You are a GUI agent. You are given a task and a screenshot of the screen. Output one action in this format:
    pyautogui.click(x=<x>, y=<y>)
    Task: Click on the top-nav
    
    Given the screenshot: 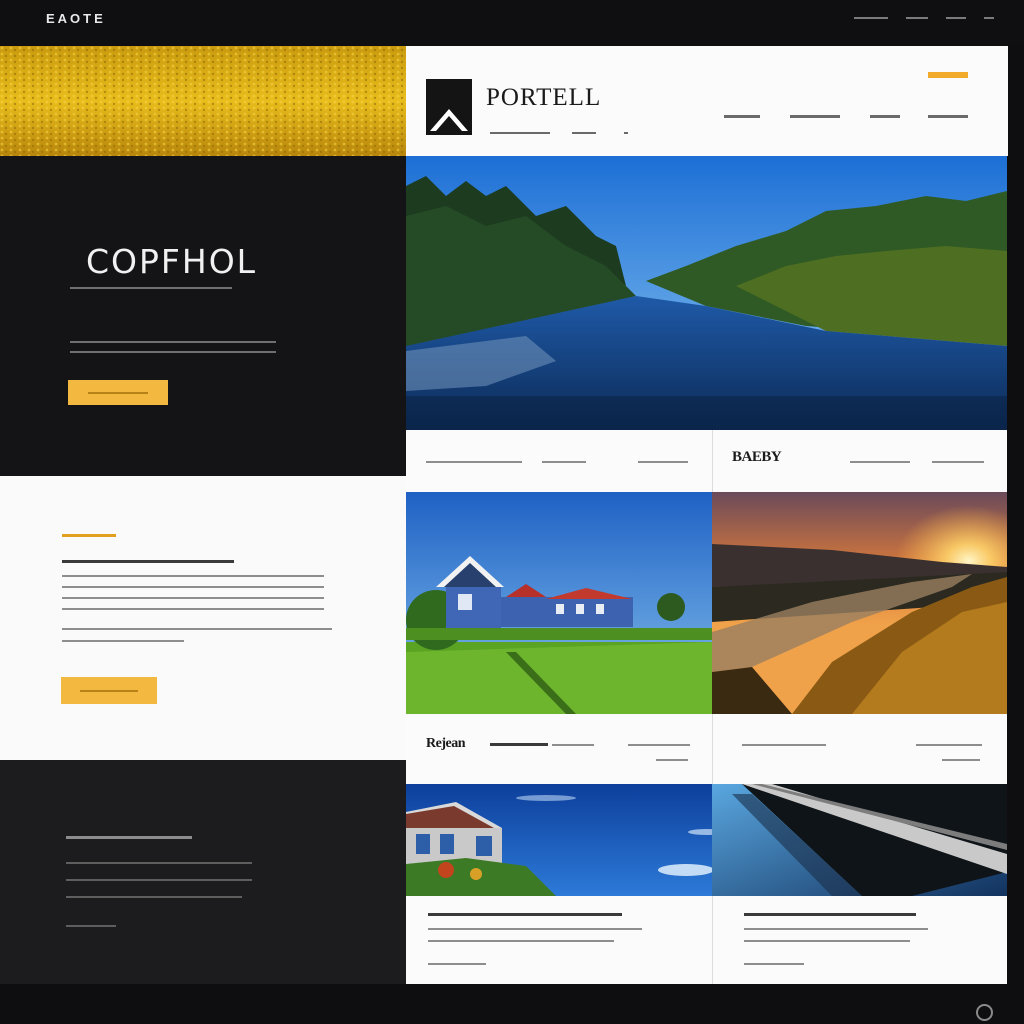 What is the action you would take?
    pyautogui.click(x=924, y=17)
    